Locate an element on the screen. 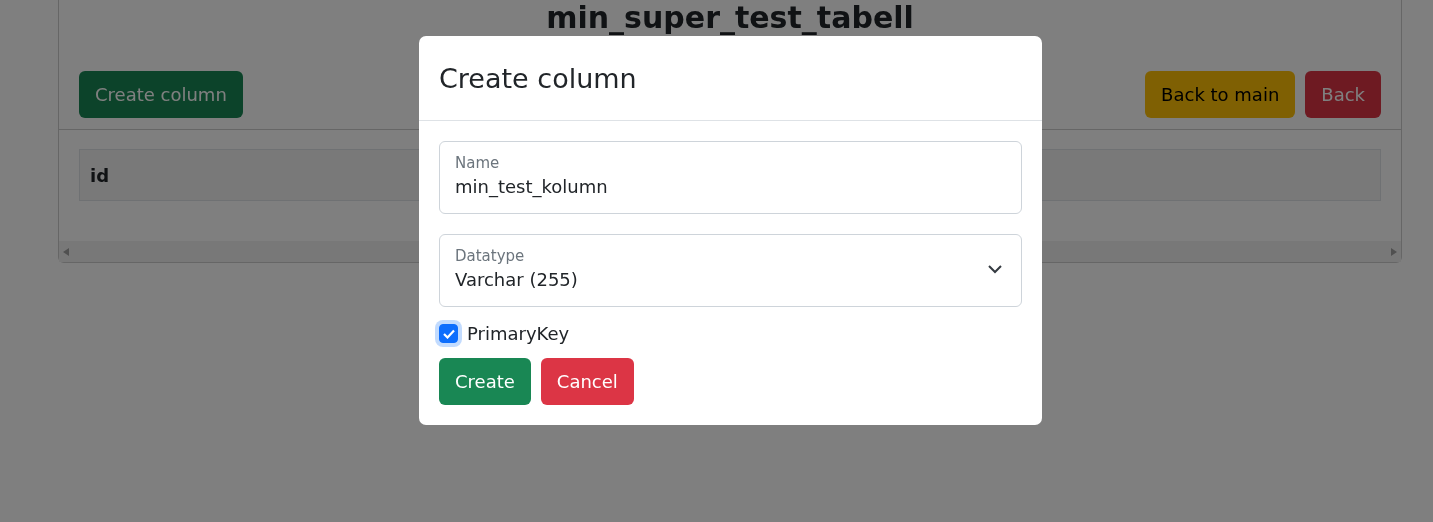 The image size is (1433, 522). select-value: Varchar (255) is located at coordinates (516, 279).